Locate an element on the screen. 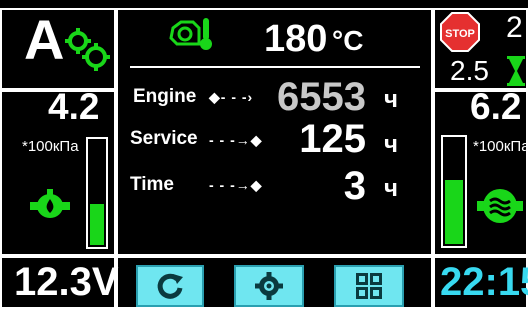 Image resolution: width=528 pixels, height=309 pixels. alarm-value: 2.5 is located at coordinates (469, 70).